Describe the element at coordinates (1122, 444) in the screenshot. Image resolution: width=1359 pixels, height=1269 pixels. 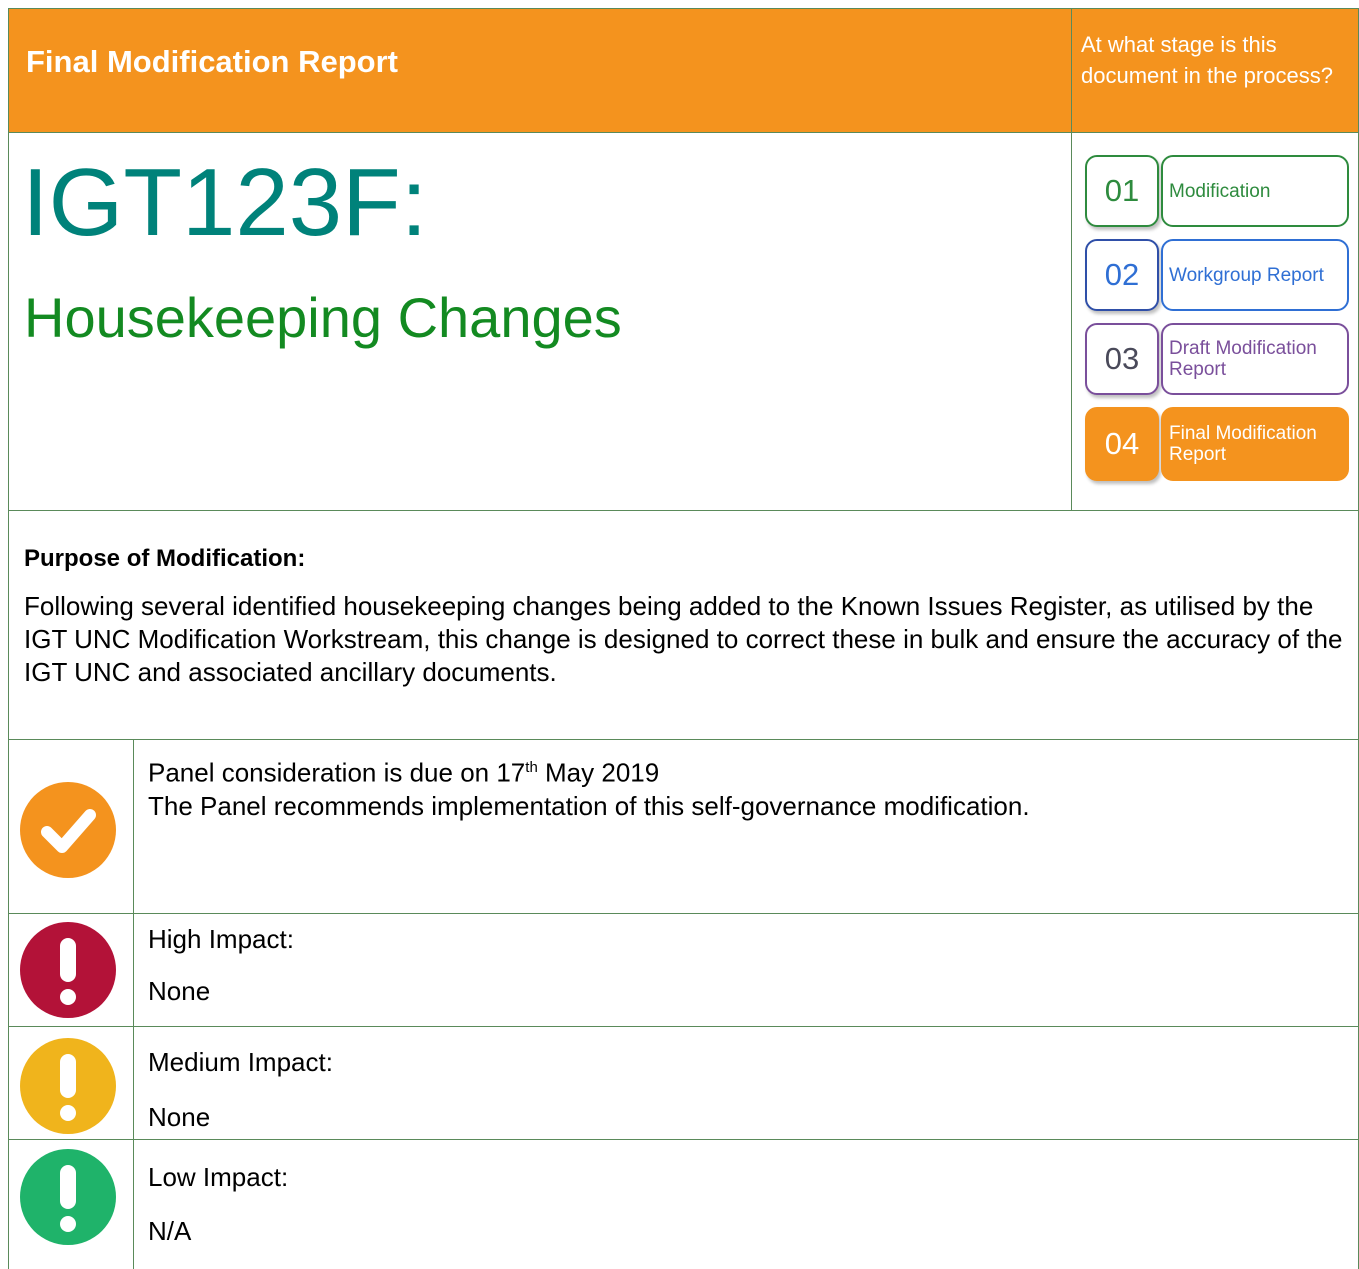
I see `stage-04-number: 04` at that location.